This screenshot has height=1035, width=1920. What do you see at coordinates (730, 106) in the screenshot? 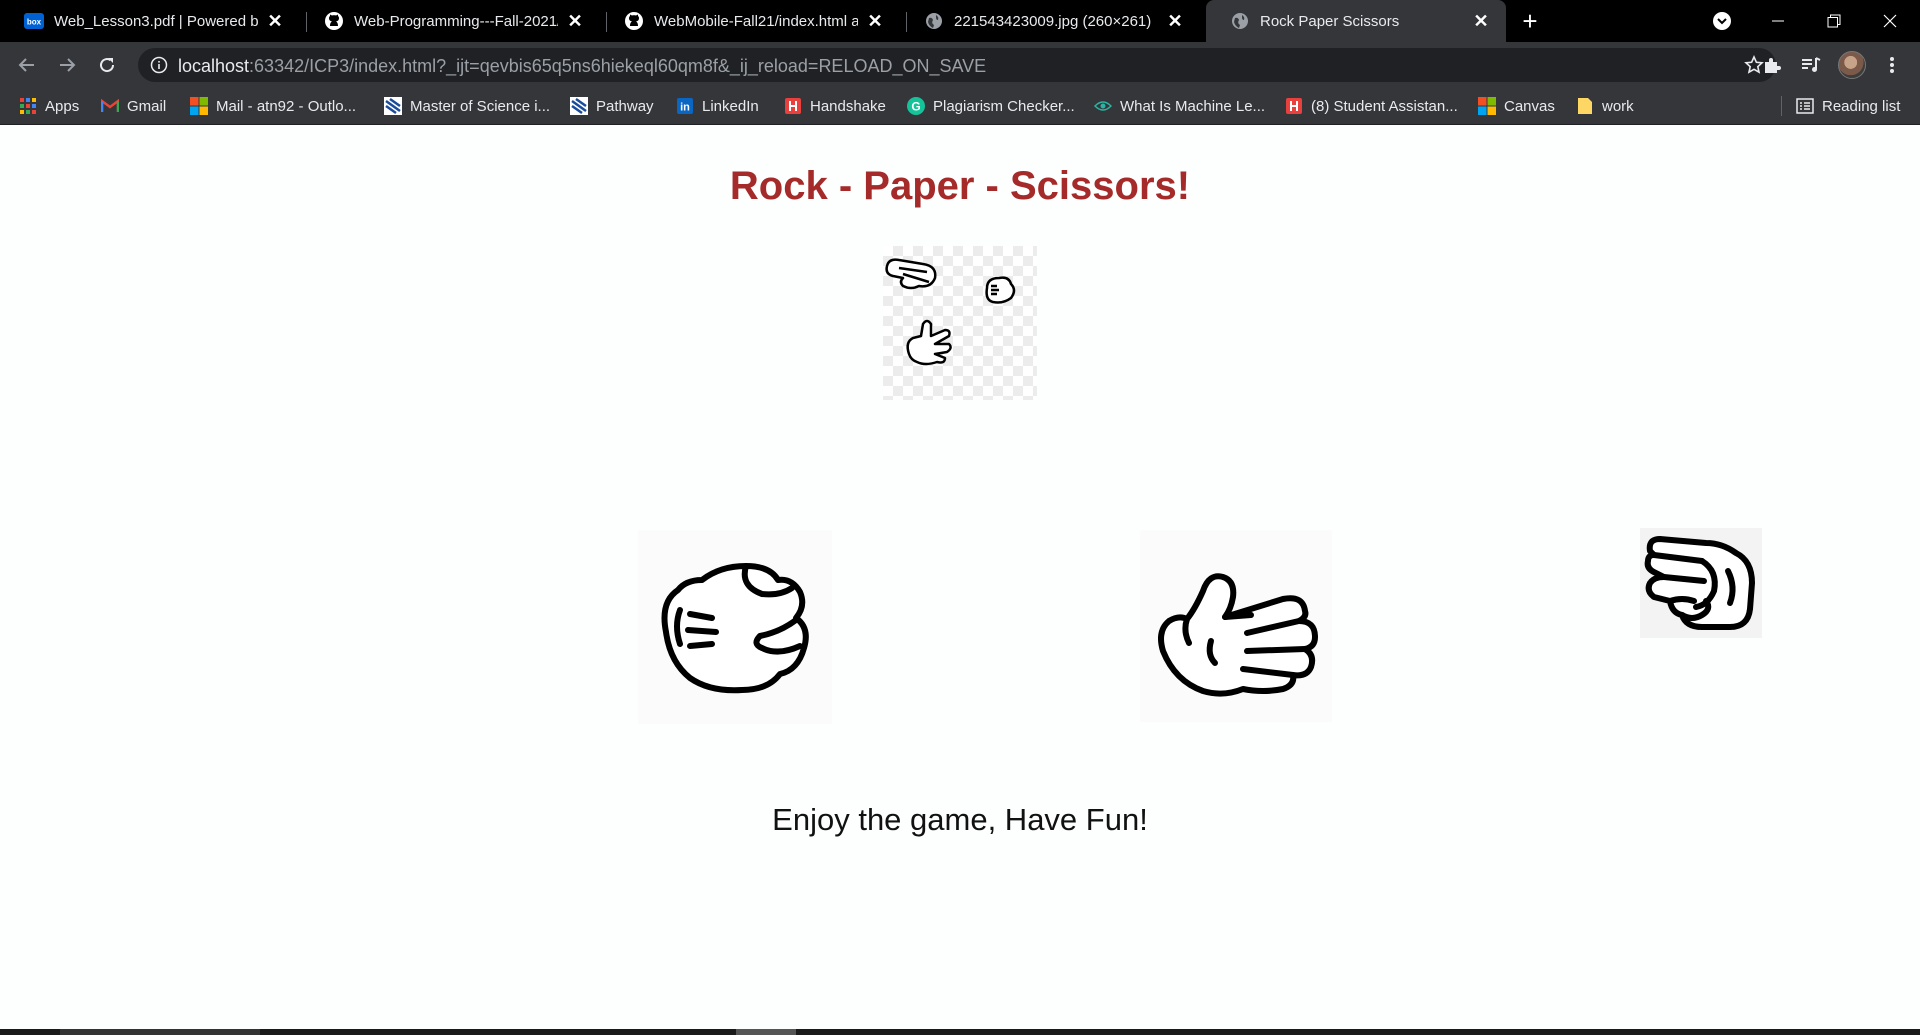
I see `bookmark-label: LinkedIn` at bounding box center [730, 106].